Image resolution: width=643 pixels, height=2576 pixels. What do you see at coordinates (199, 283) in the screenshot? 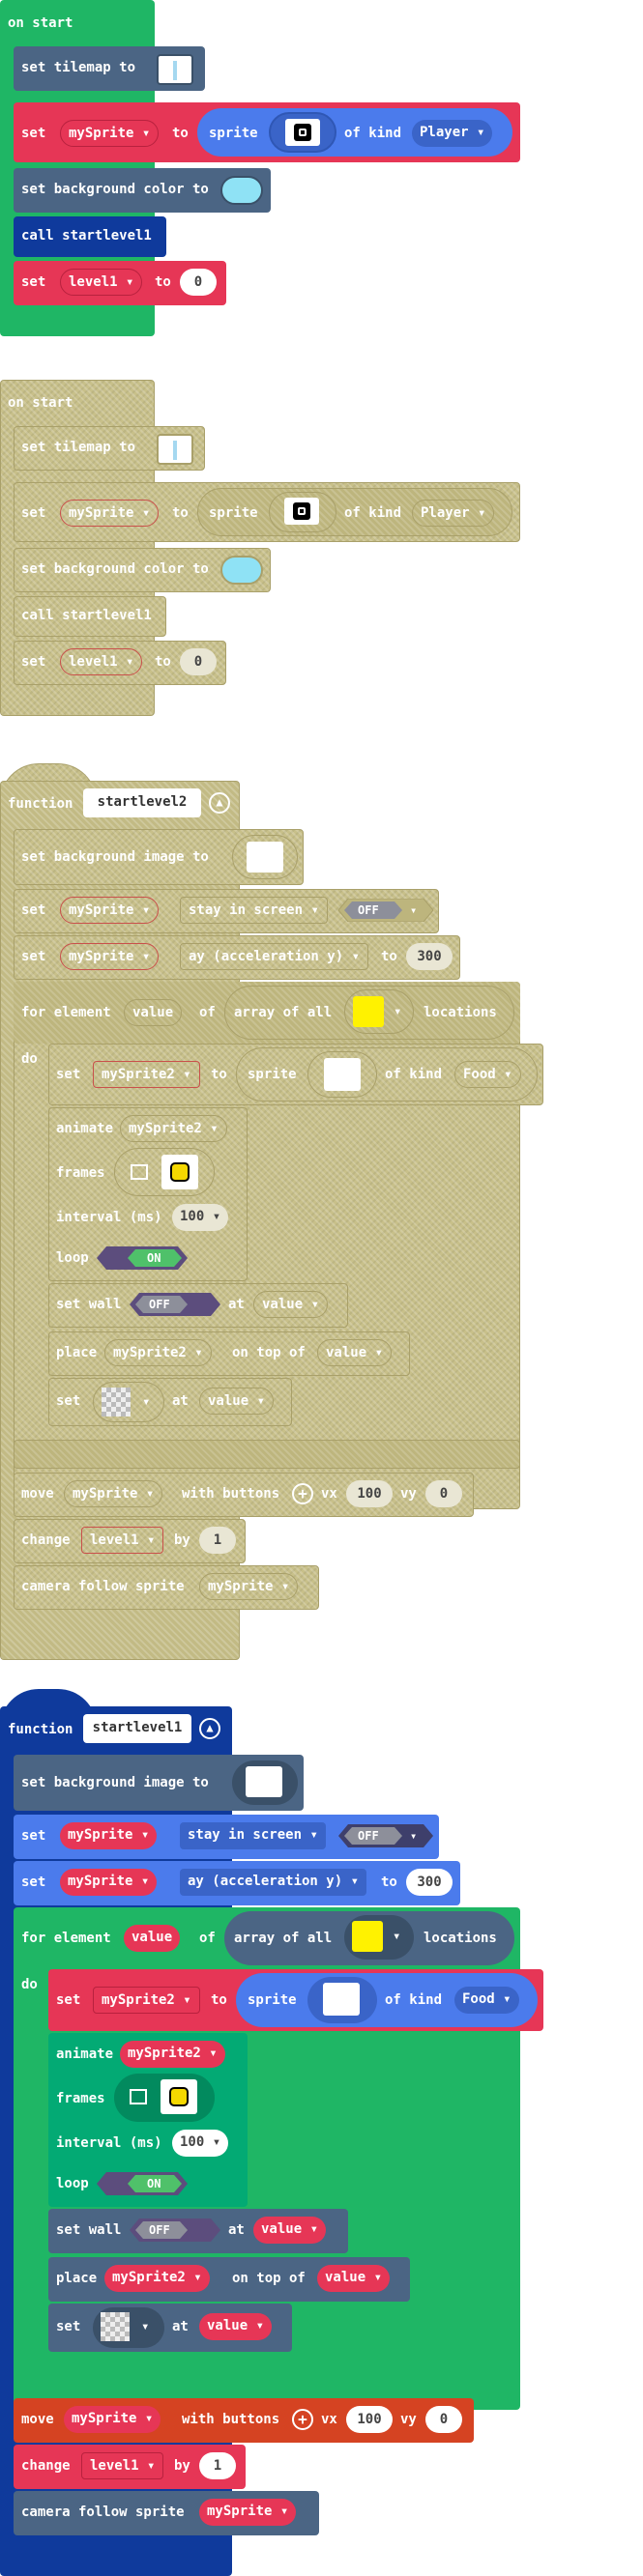
I see `level-value-input: 0` at bounding box center [199, 283].